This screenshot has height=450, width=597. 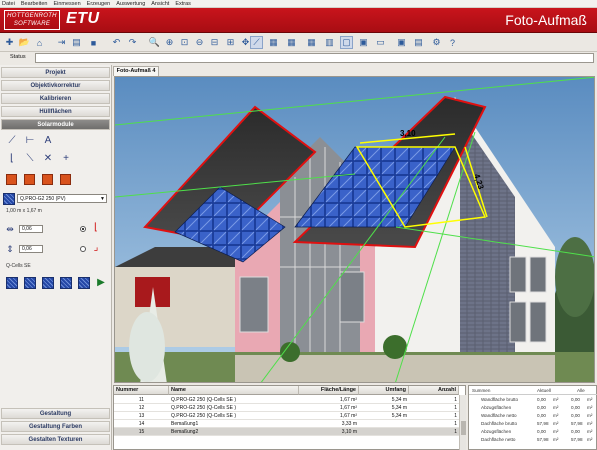 I want to click on menu-ansicht: Ansicht, so click(x=160, y=4).